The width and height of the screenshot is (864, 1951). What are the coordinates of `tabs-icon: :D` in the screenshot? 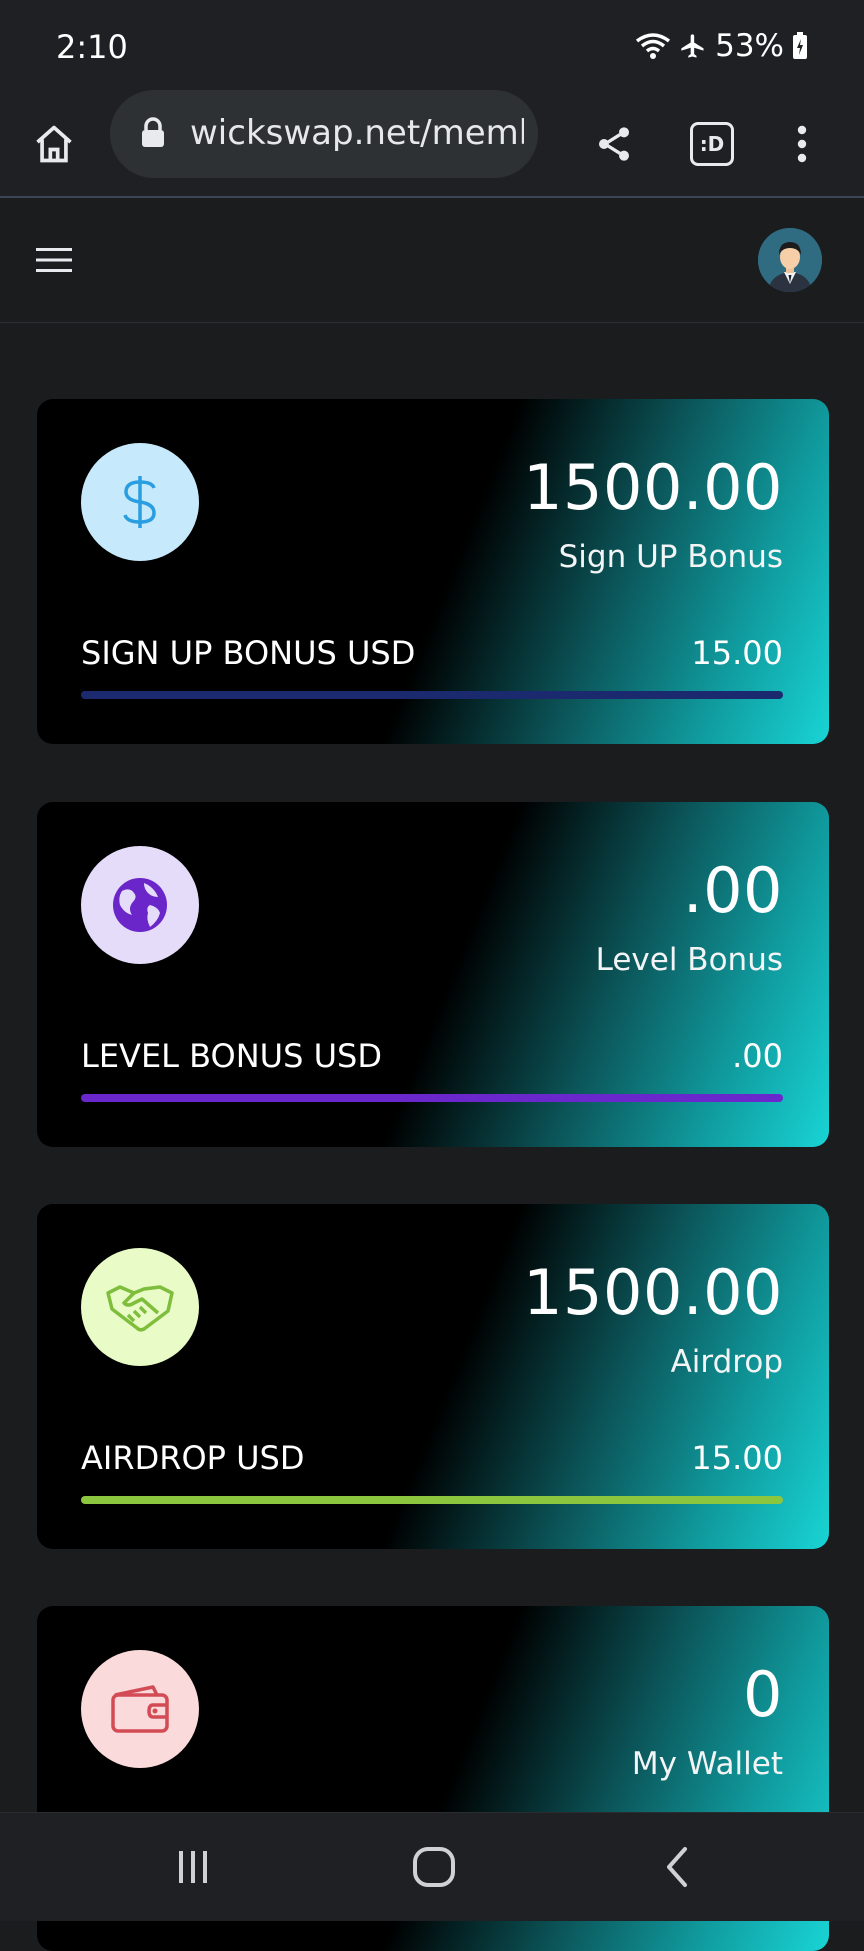 It's located at (712, 144).